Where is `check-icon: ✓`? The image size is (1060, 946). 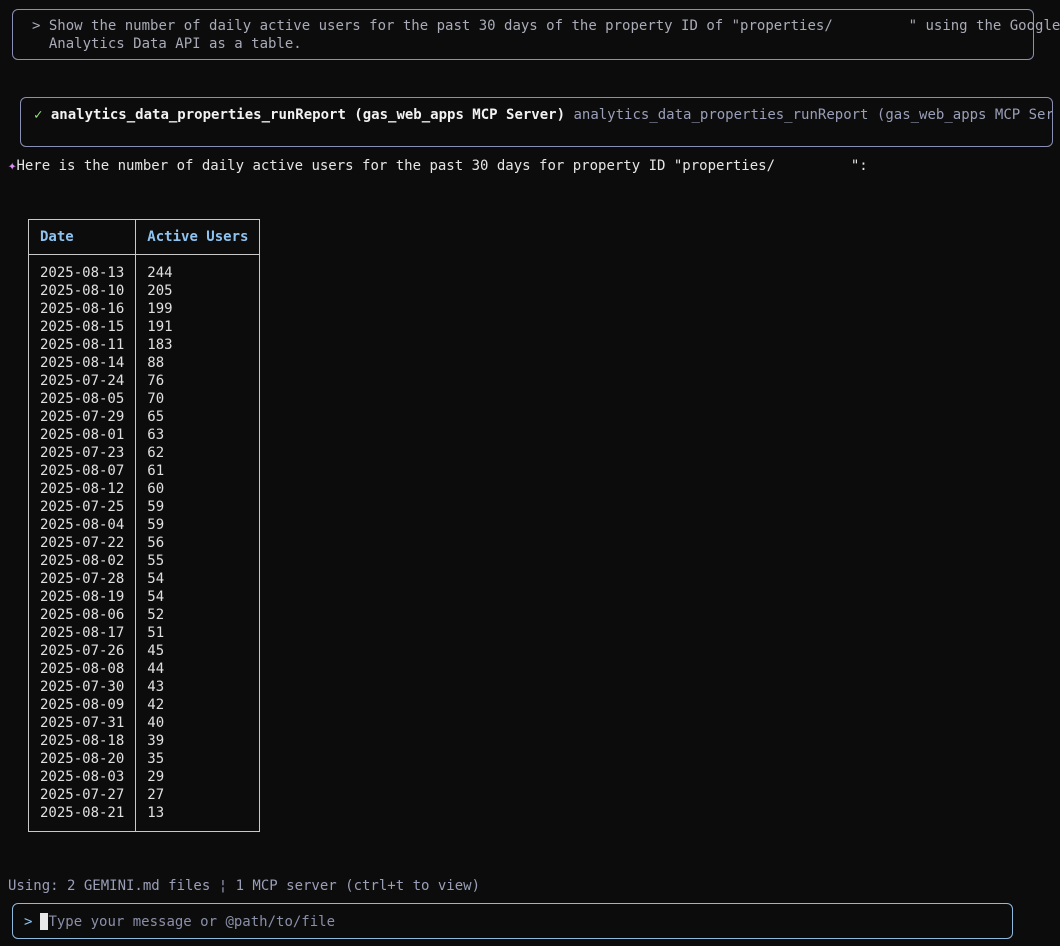 check-icon: ✓ is located at coordinates (38, 115).